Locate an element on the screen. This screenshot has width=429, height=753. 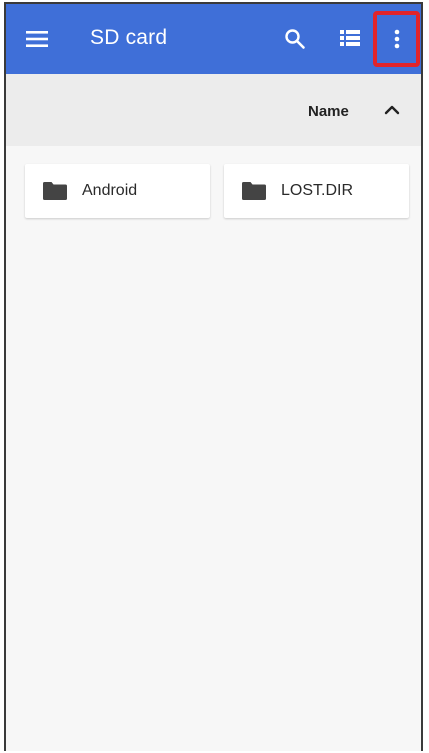
overflow-menu-button is located at coordinates (396, 39).